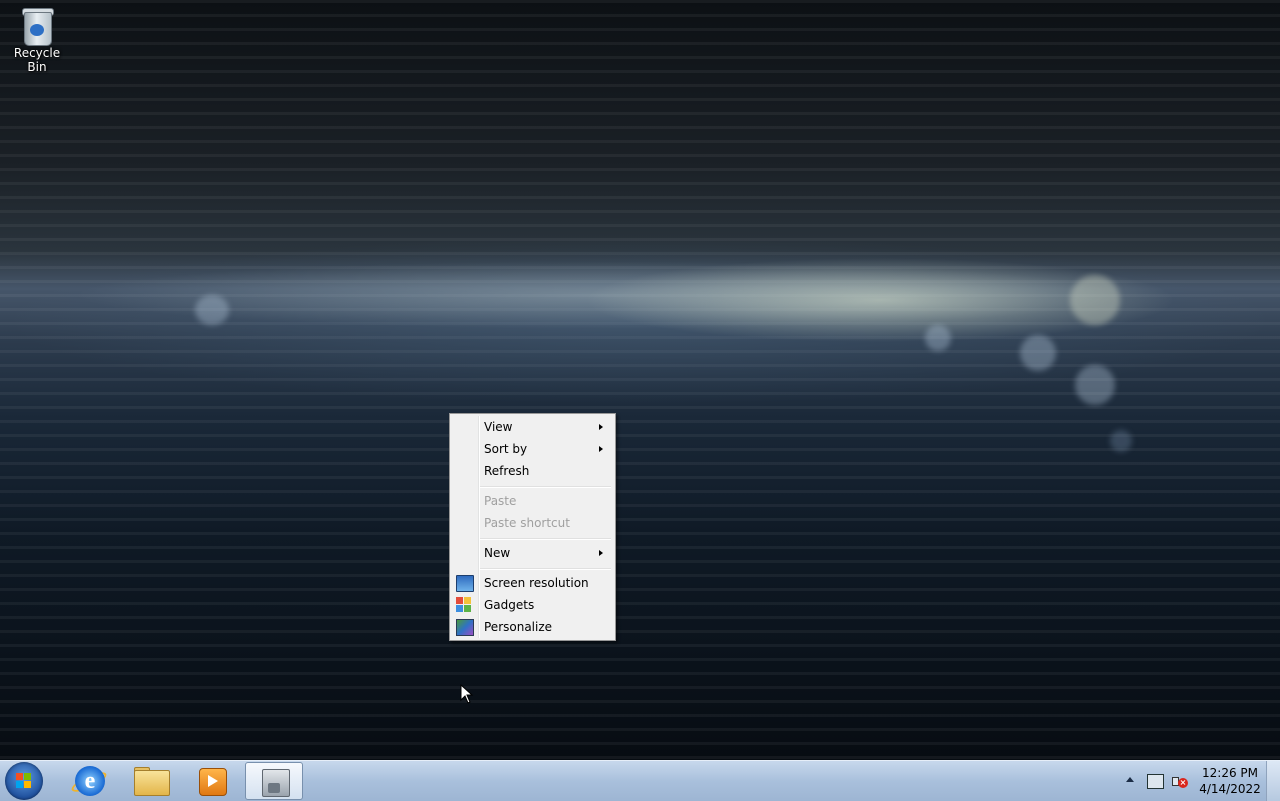  I want to click on menu-item-label: Refresh, so click(507, 471).